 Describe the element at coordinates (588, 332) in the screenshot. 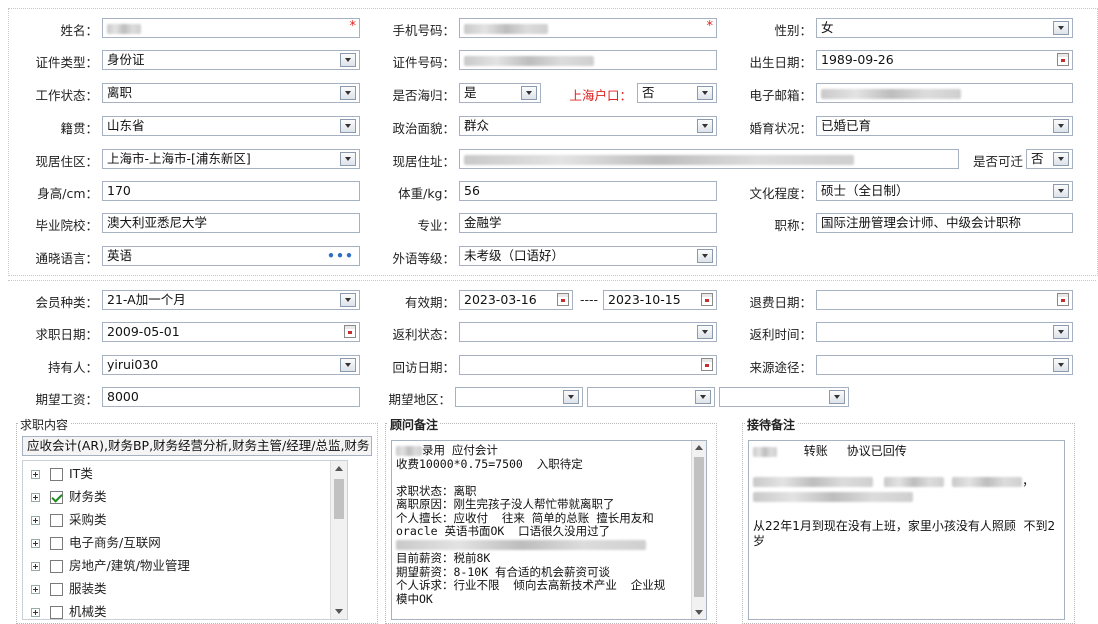

I see `rebate-status-select` at that location.